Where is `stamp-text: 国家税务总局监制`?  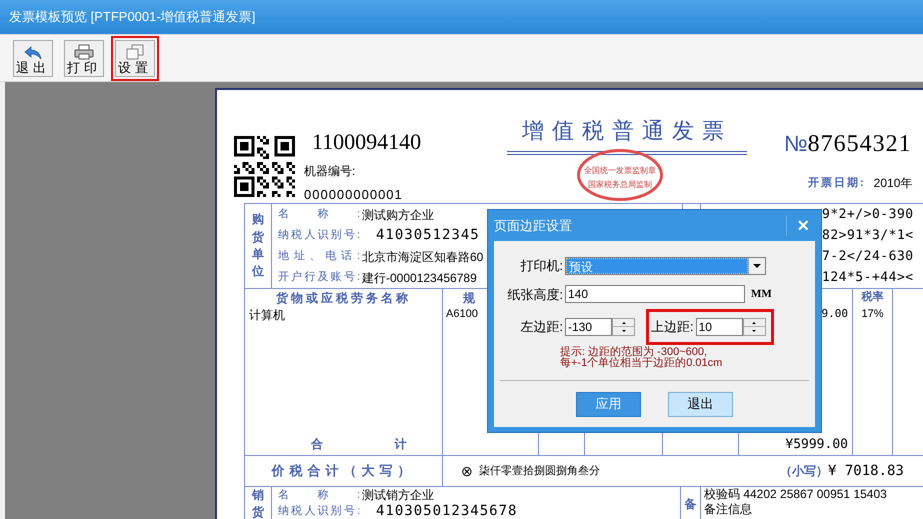 stamp-text: 国家税务总局监制 is located at coordinates (620, 185).